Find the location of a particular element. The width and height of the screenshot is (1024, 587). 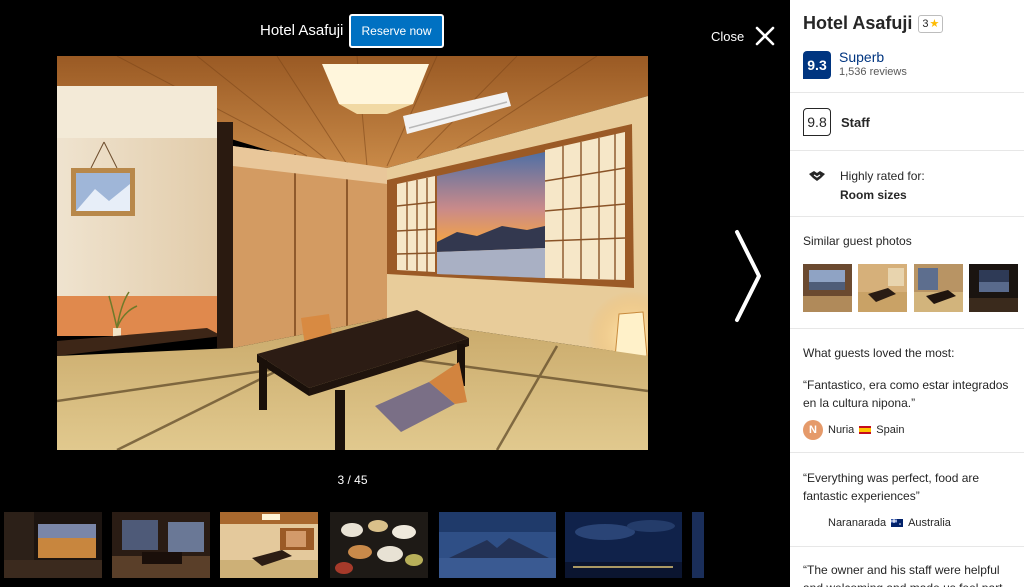

star-rating-badge: 3 ★ is located at coordinates (931, 23).